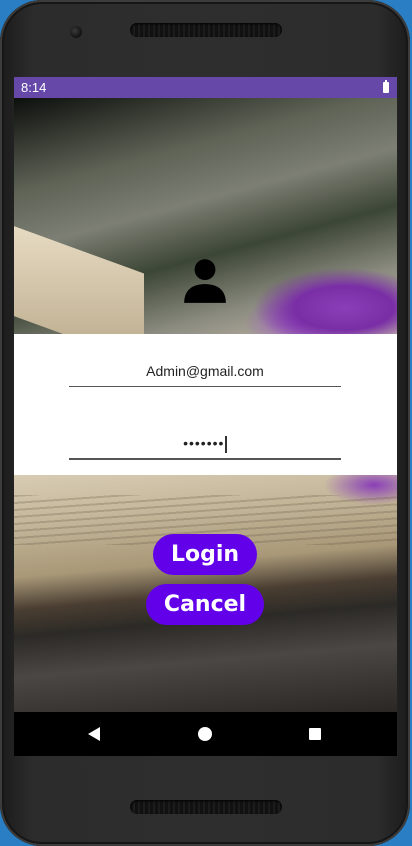  I want to click on email-value: Admin@gmail.com, so click(205, 371).